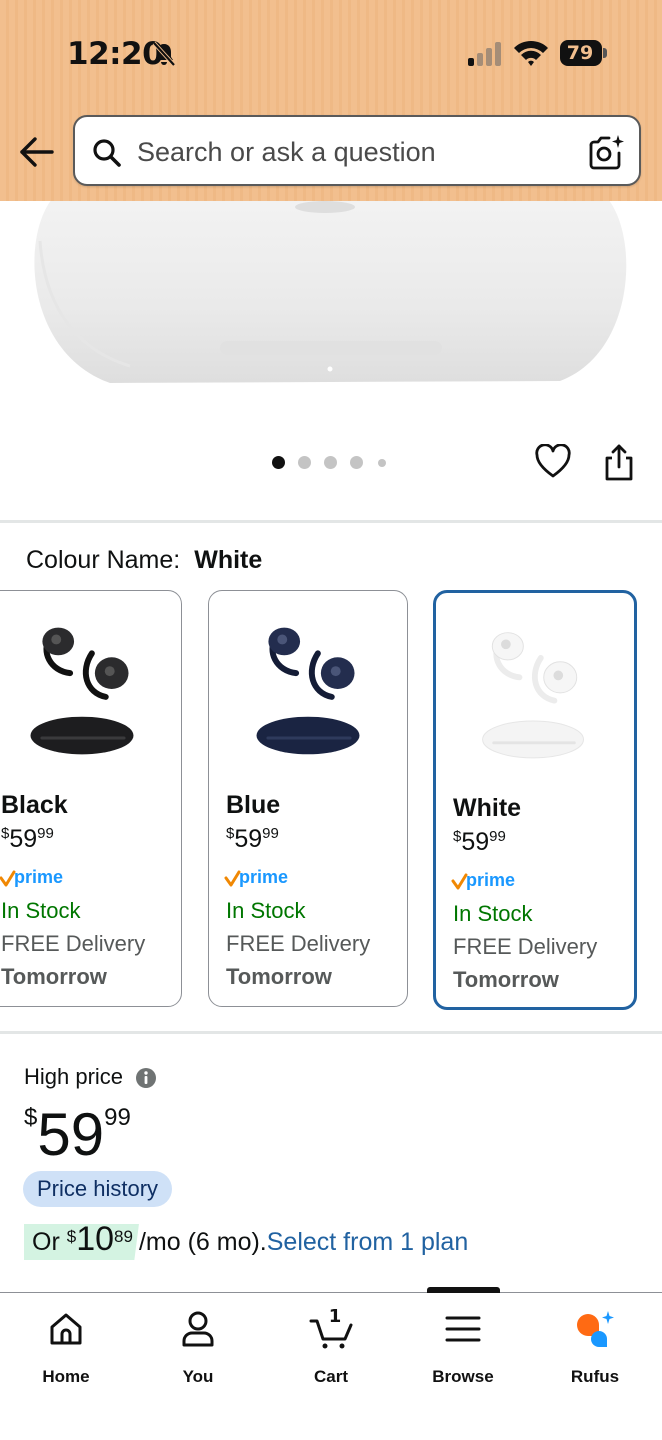 This screenshot has height=1440, width=662. Describe the element at coordinates (228, 560) in the screenshot. I see `colour-value: White` at that location.